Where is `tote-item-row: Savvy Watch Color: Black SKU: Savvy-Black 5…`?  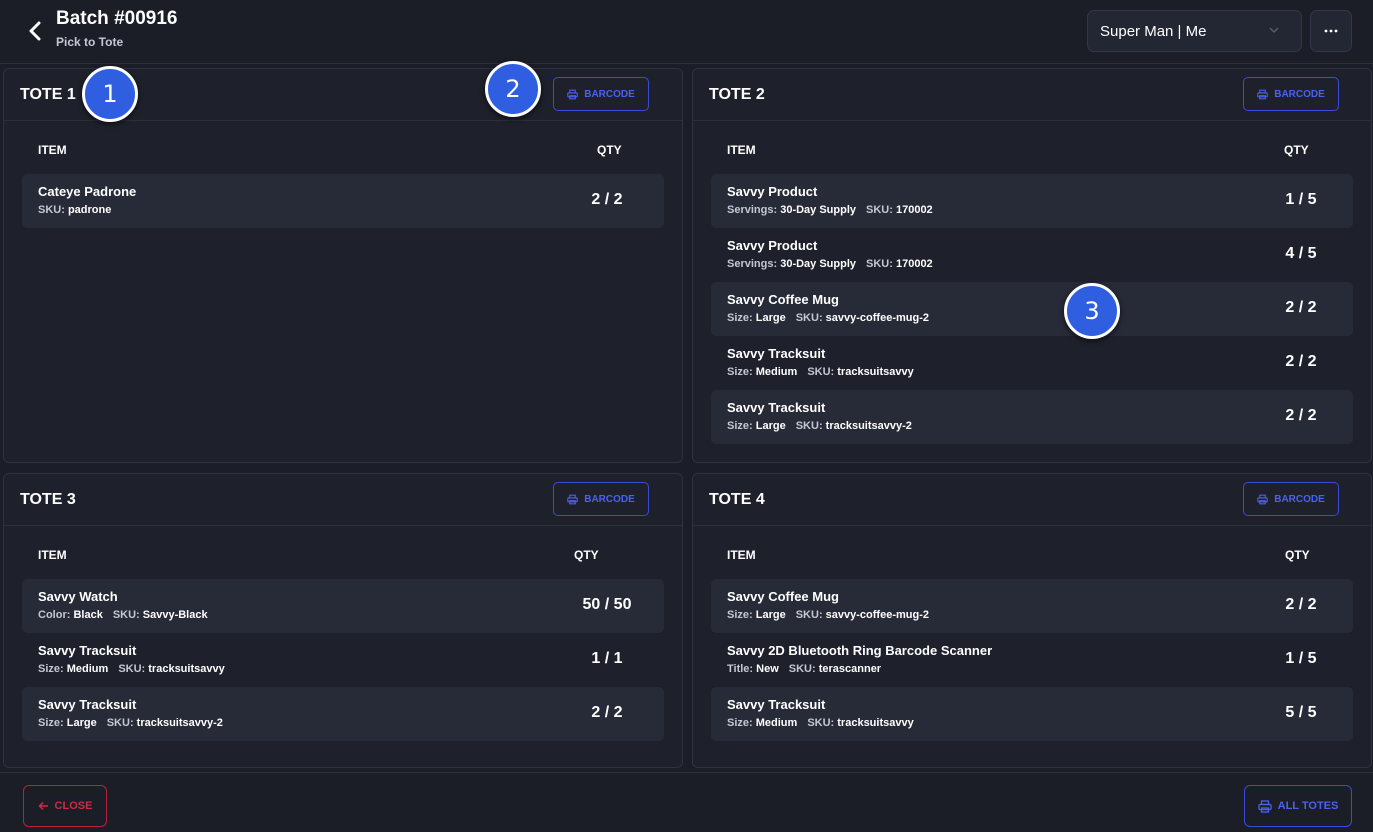
tote-item-row: Savvy Watch Color: Black SKU: Savvy-Black 5… is located at coordinates (343, 606).